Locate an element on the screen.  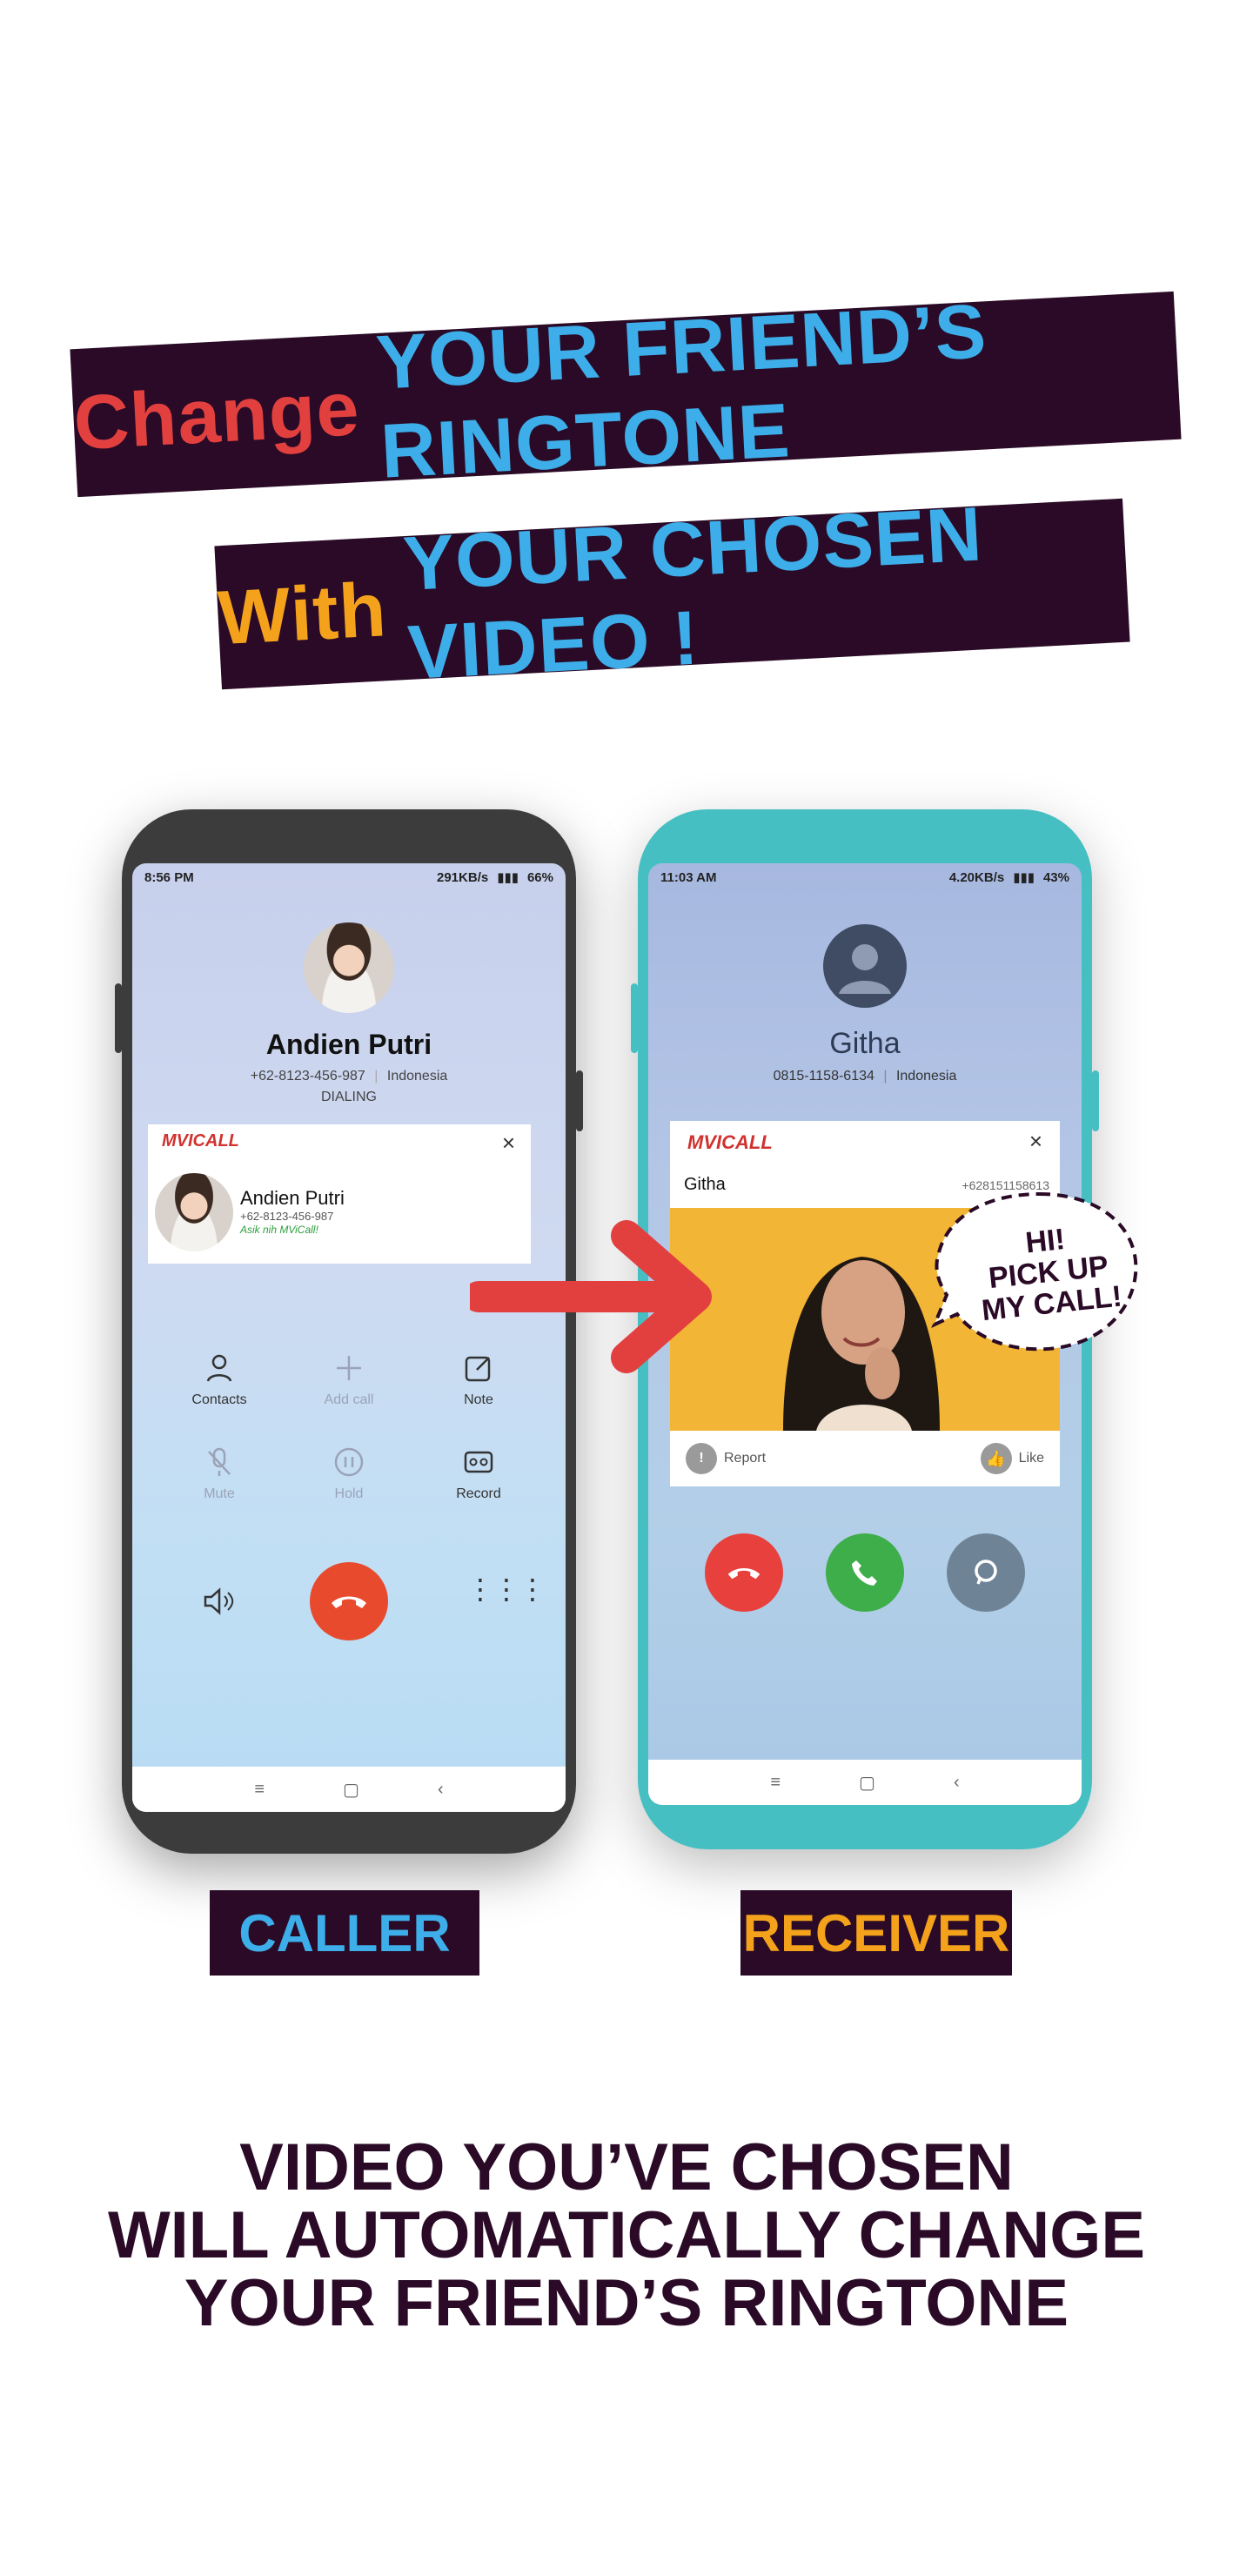
contact-avatar is located at coordinates (349, 968).